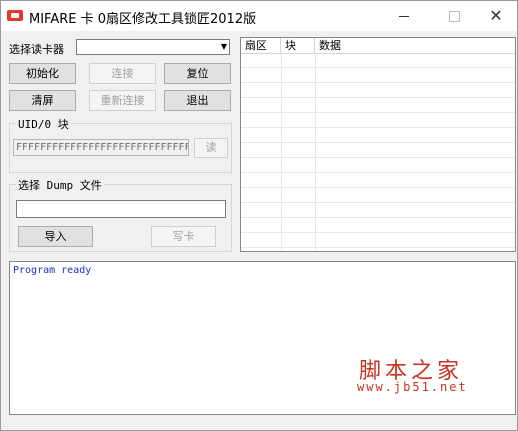 This screenshot has width=518, height=431. I want to click on reader-select: ▼, so click(153, 47).